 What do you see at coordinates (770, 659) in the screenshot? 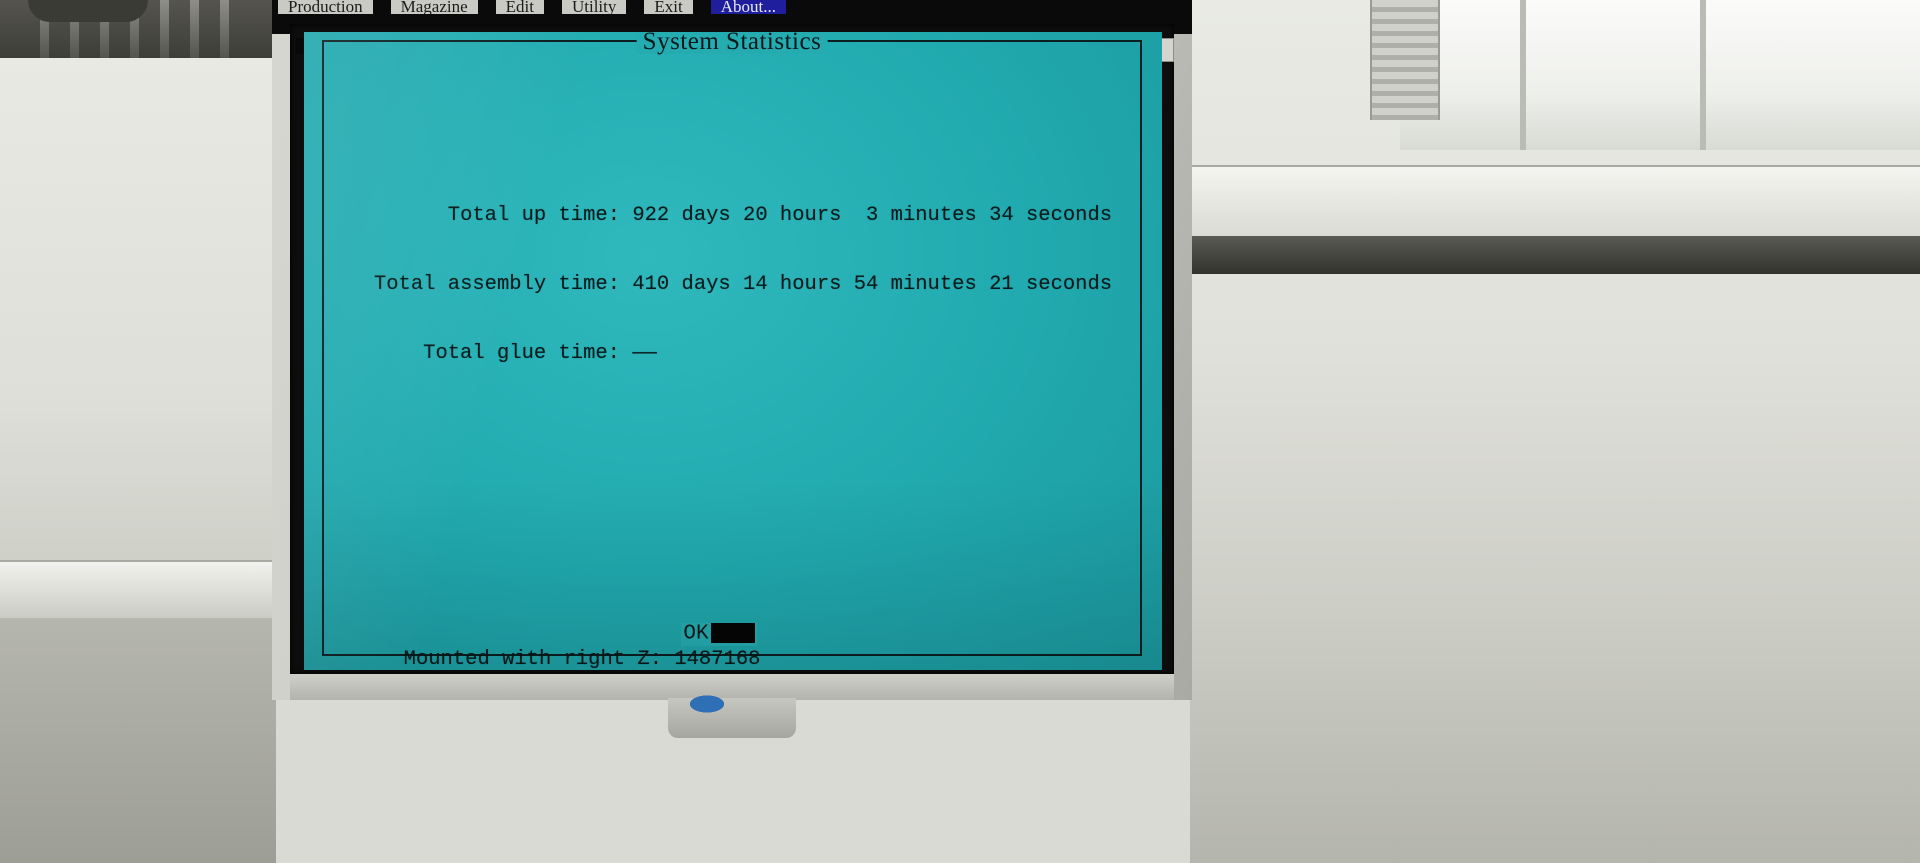
I see `stat-row-mounted-right-z: Mounted with right Z: 1487168` at bounding box center [770, 659].